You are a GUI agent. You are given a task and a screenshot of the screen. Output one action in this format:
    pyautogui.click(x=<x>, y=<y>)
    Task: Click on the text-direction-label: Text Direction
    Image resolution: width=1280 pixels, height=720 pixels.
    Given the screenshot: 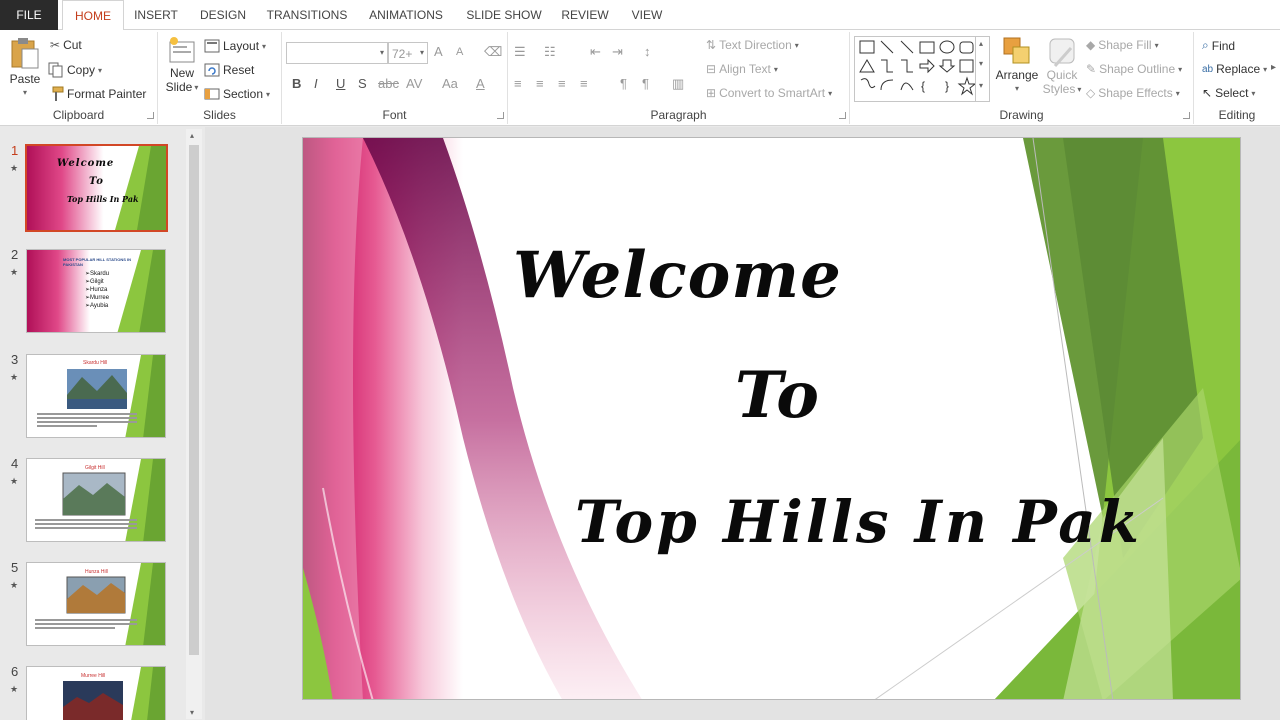 What is the action you would take?
    pyautogui.click(x=755, y=45)
    